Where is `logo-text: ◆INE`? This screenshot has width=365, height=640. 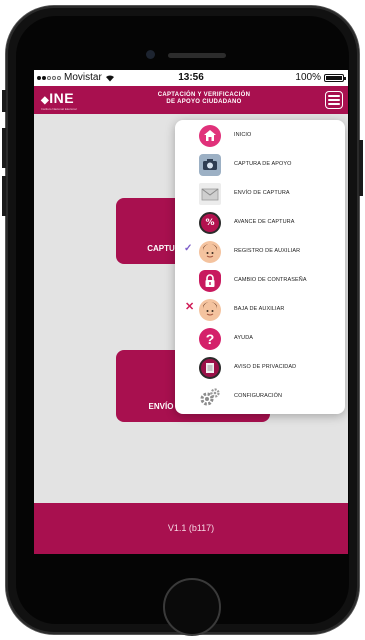
logo-text: ◆INE is located at coordinates (58, 98).